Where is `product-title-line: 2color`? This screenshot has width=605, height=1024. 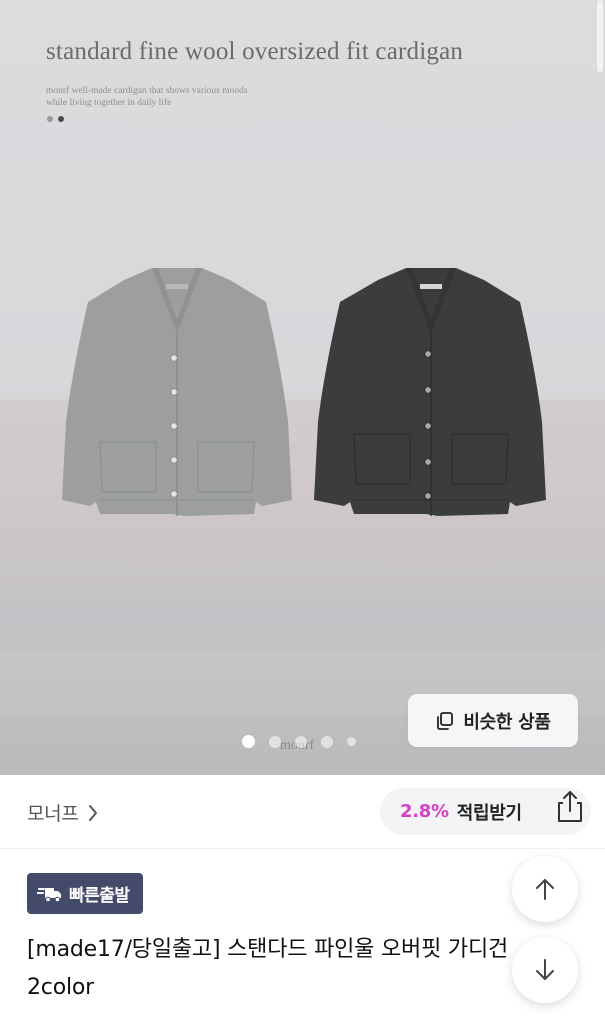
product-title-line: 2color is located at coordinates (60, 987).